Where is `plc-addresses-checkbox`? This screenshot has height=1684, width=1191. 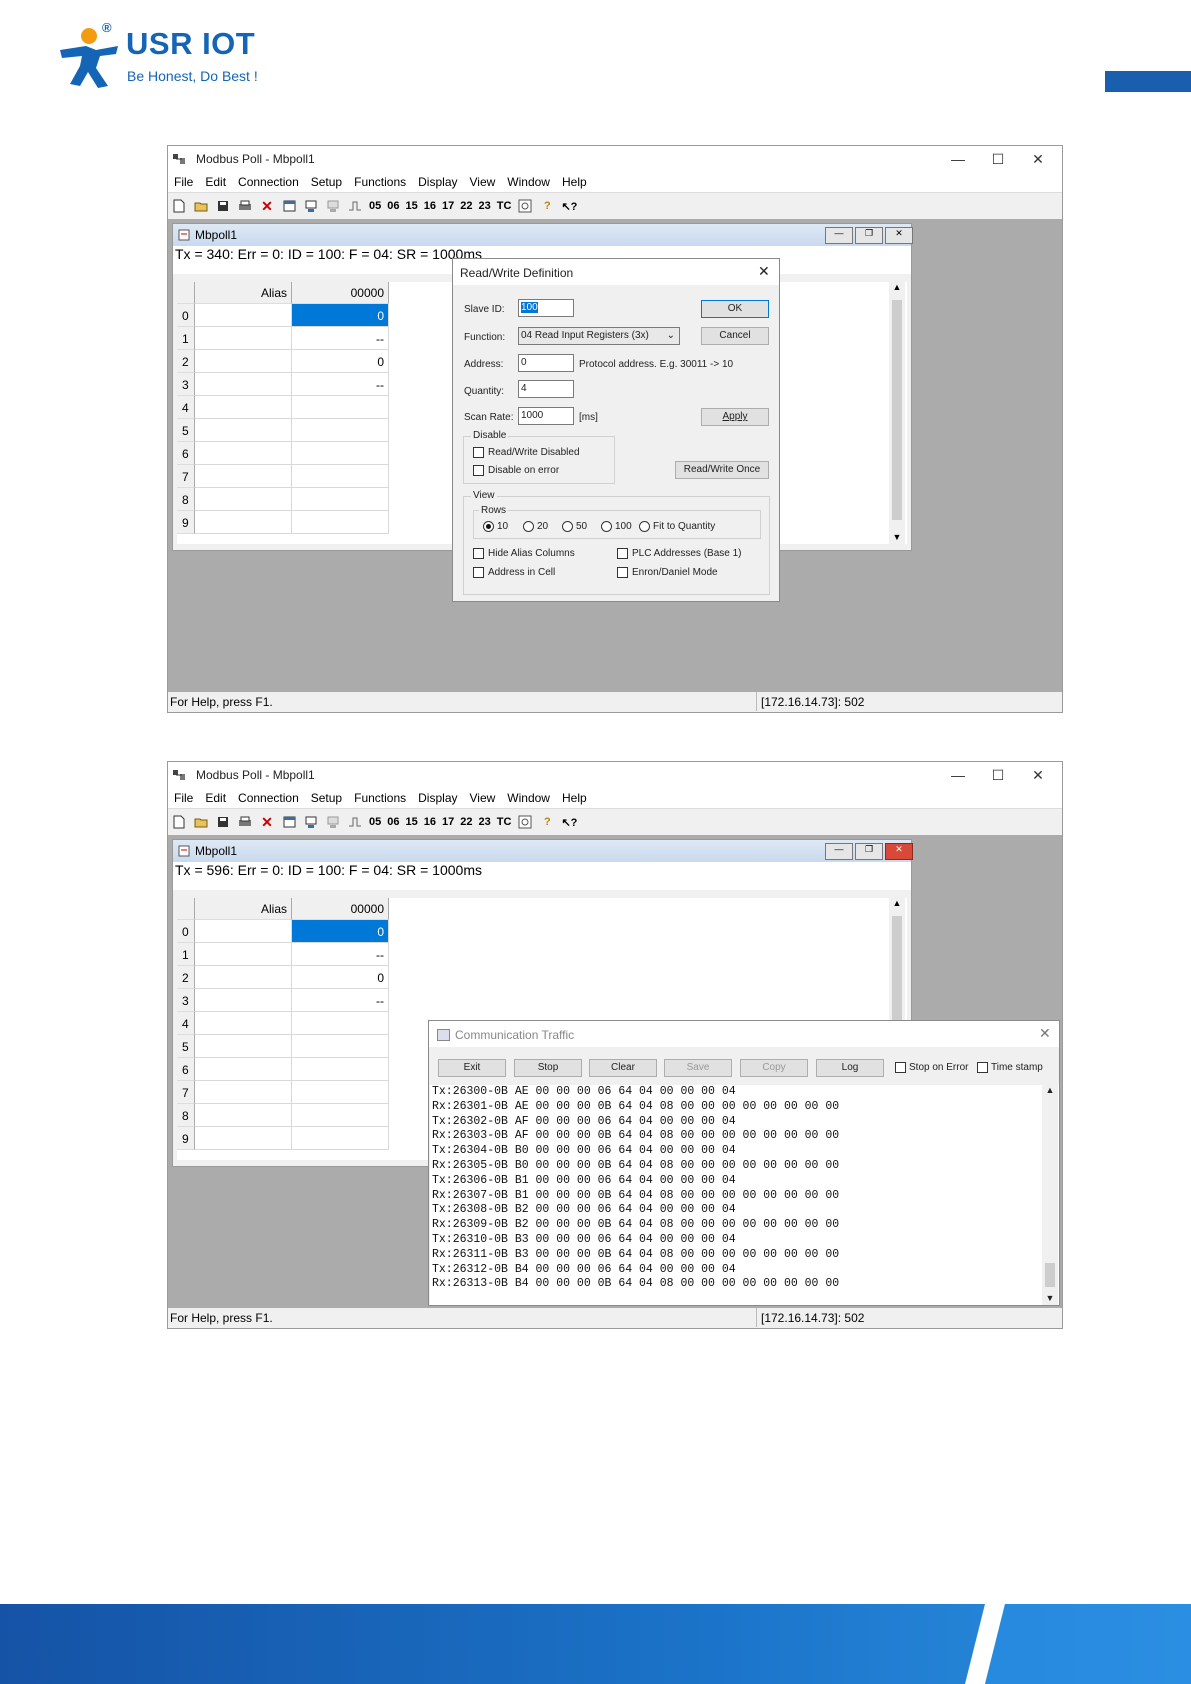
plc-addresses-checkbox is located at coordinates (622, 553).